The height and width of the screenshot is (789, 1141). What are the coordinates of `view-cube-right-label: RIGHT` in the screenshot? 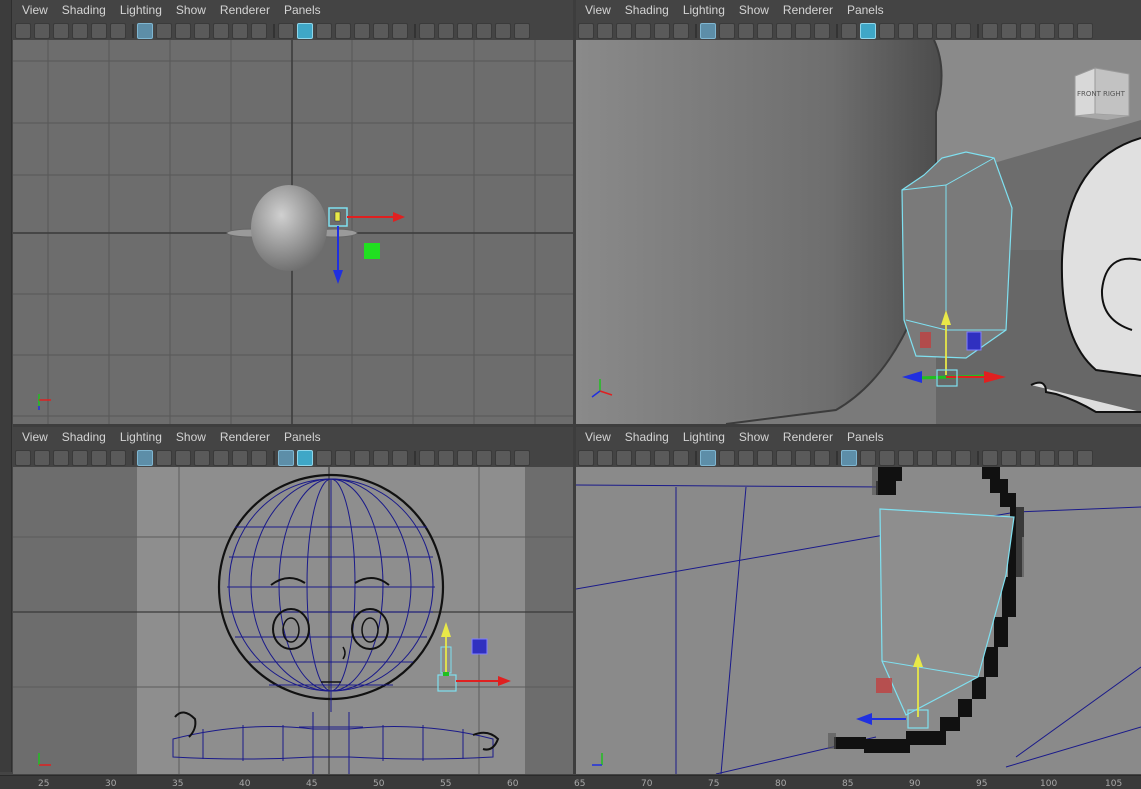 It's located at (1114, 94).